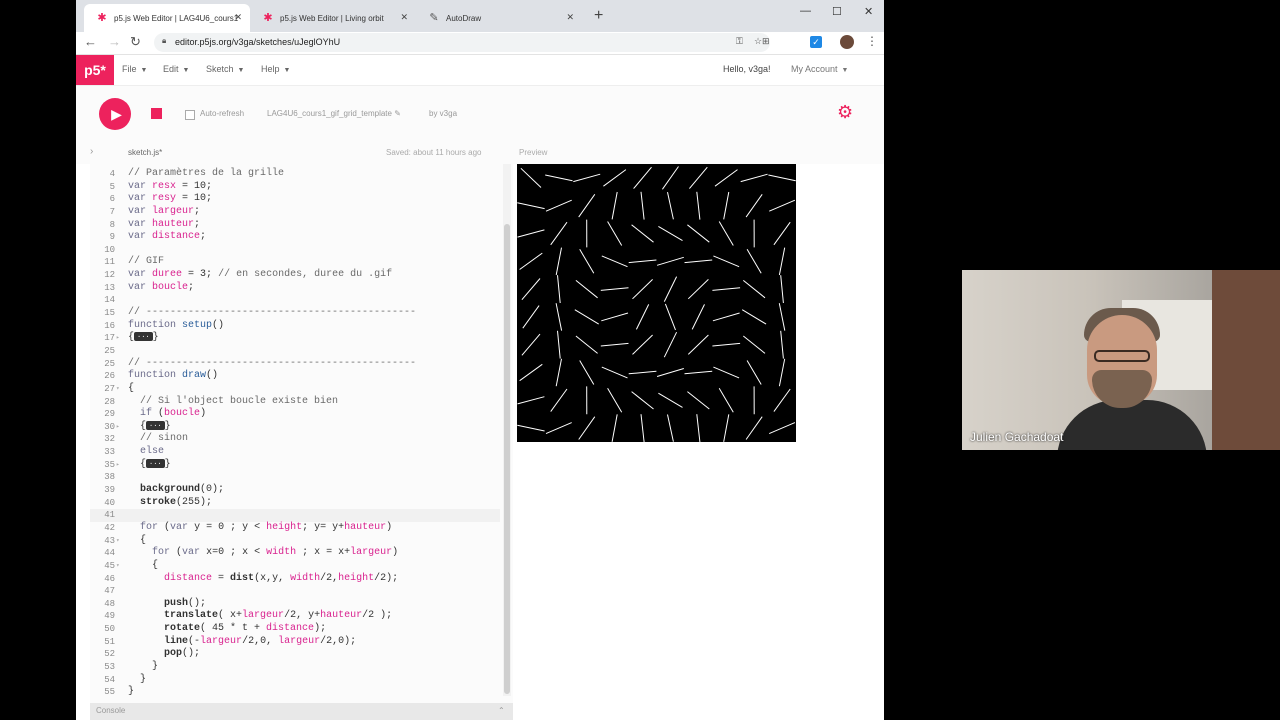  Describe the element at coordinates (90, 41) in the screenshot. I see `back-arrow-icon: ←` at that location.